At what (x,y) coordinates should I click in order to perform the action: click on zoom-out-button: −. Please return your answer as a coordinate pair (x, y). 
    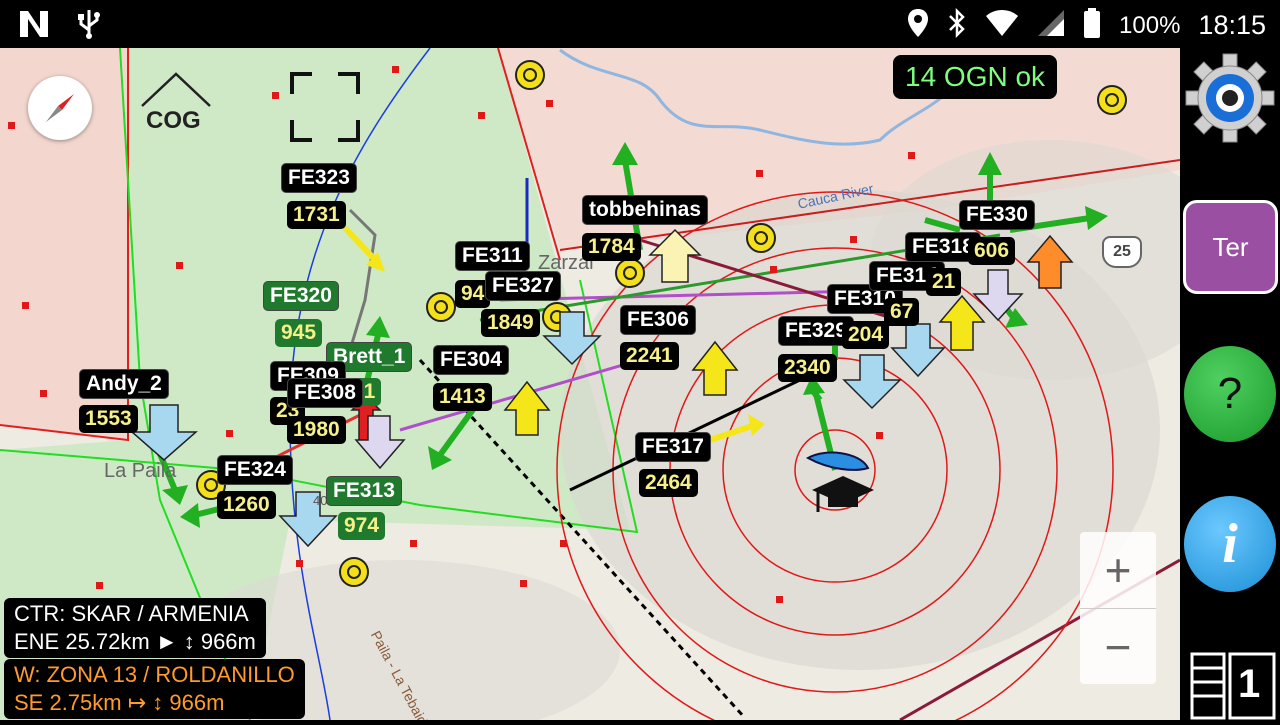
    Looking at the image, I should click on (1118, 647).